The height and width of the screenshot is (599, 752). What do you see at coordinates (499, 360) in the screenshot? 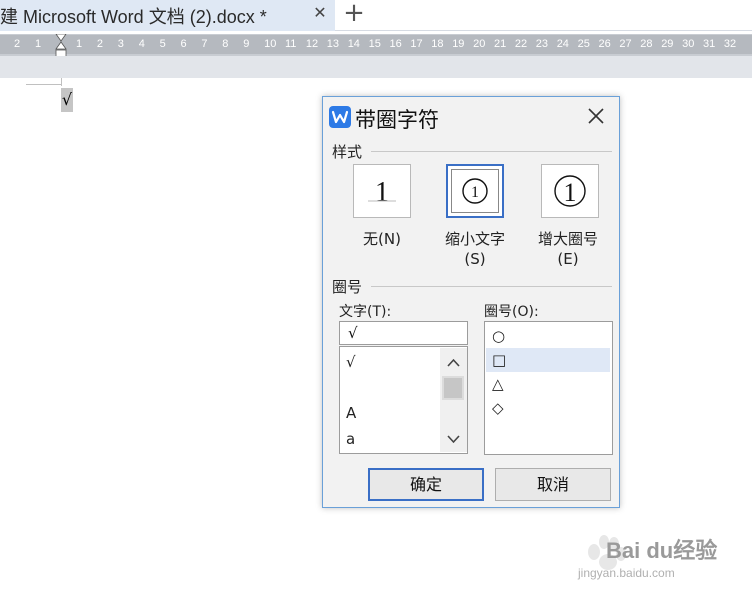
I see `square-shape-icon: □` at bounding box center [499, 360].